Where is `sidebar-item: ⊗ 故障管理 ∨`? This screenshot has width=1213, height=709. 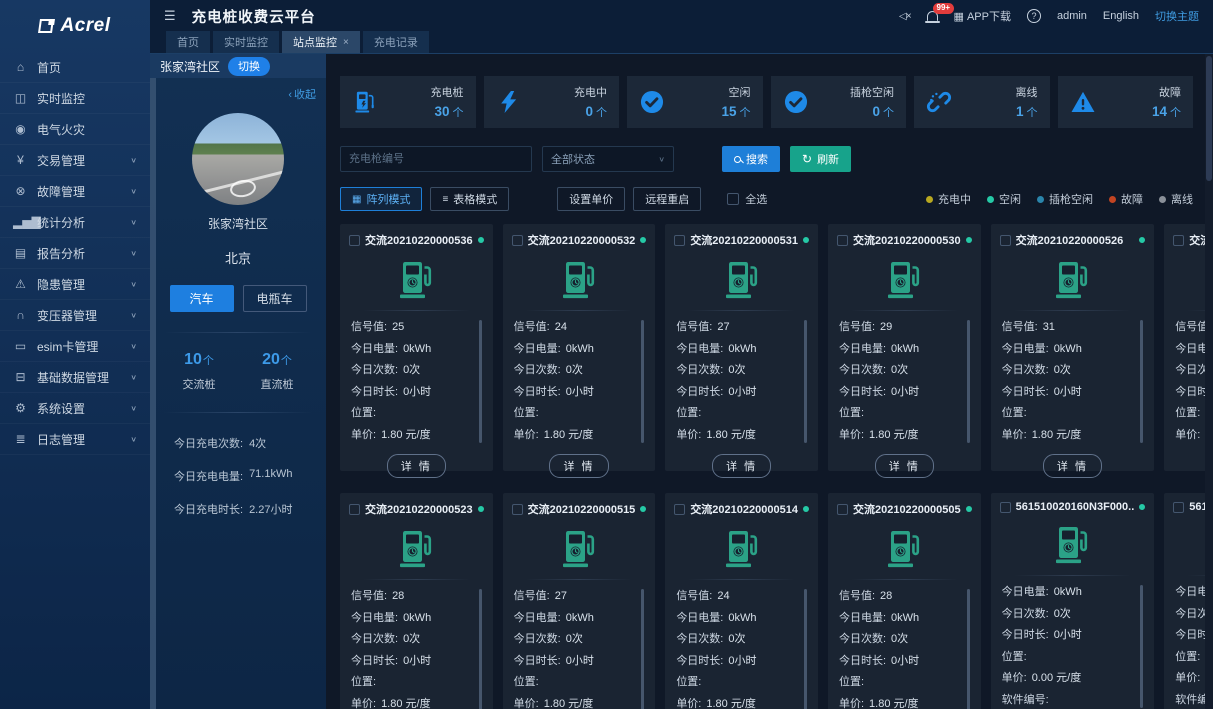
sidebar-item: ⊗ 故障管理 ∨ is located at coordinates (75, 191).